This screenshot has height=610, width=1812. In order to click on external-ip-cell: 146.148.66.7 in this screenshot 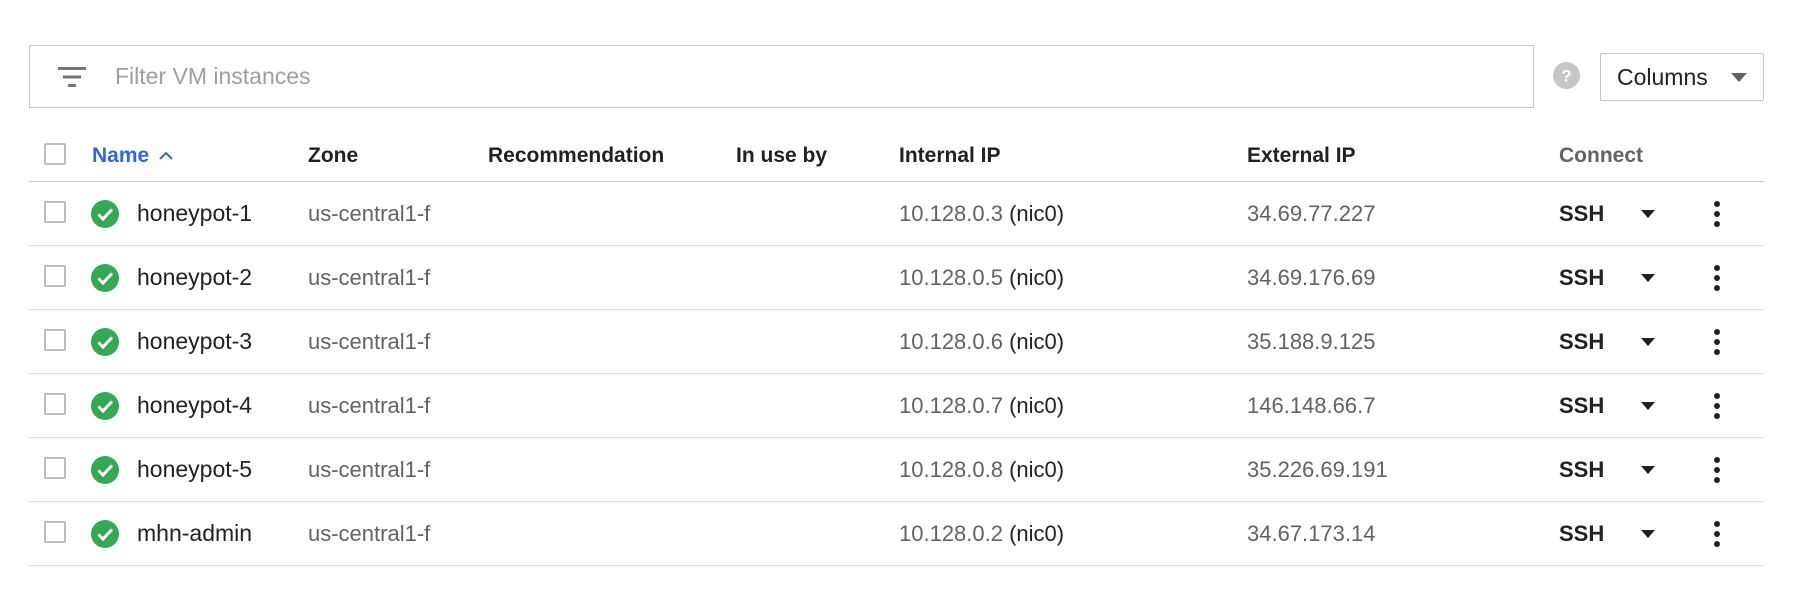, I will do `click(1311, 405)`.